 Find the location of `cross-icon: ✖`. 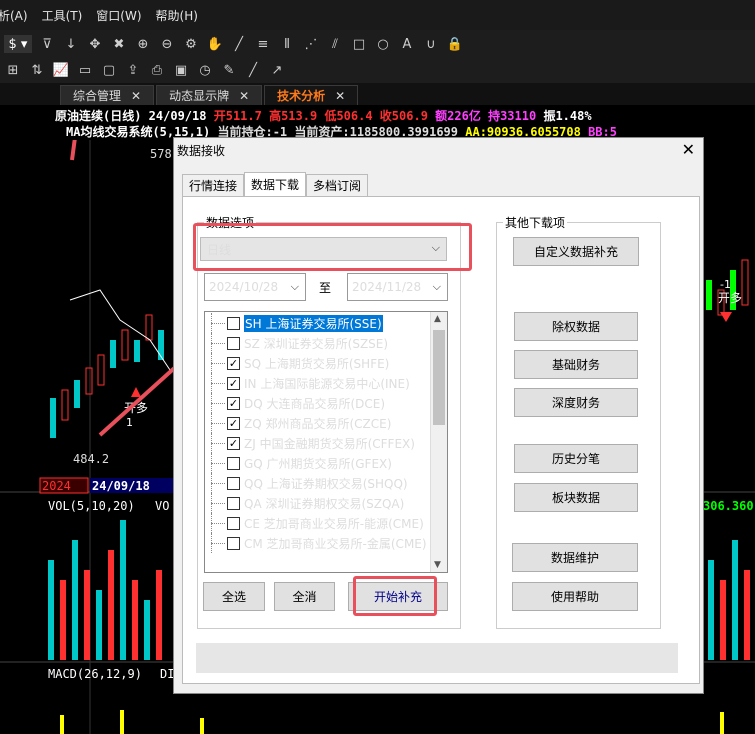

cross-icon: ✖ is located at coordinates (119, 44).